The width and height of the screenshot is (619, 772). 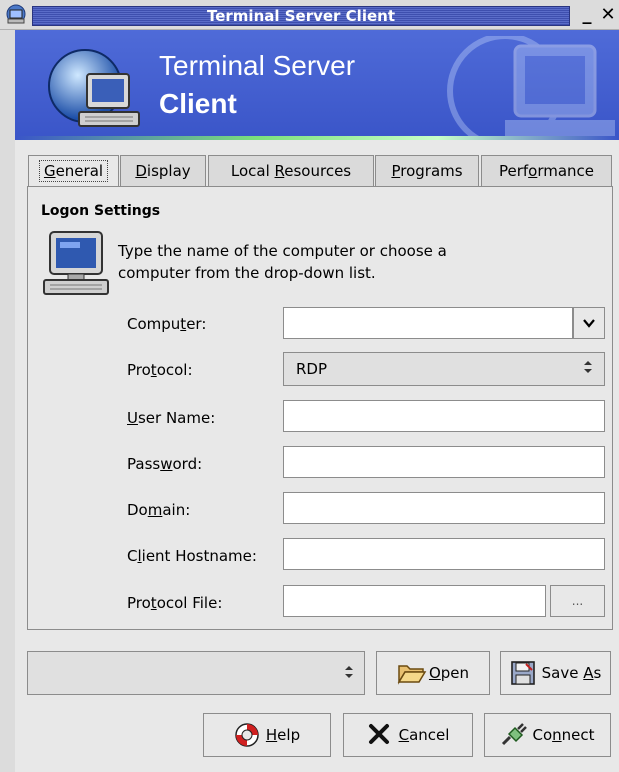 What do you see at coordinates (312, 369) in the screenshot?
I see `protocol-value: RDP` at bounding box center [312, 369].